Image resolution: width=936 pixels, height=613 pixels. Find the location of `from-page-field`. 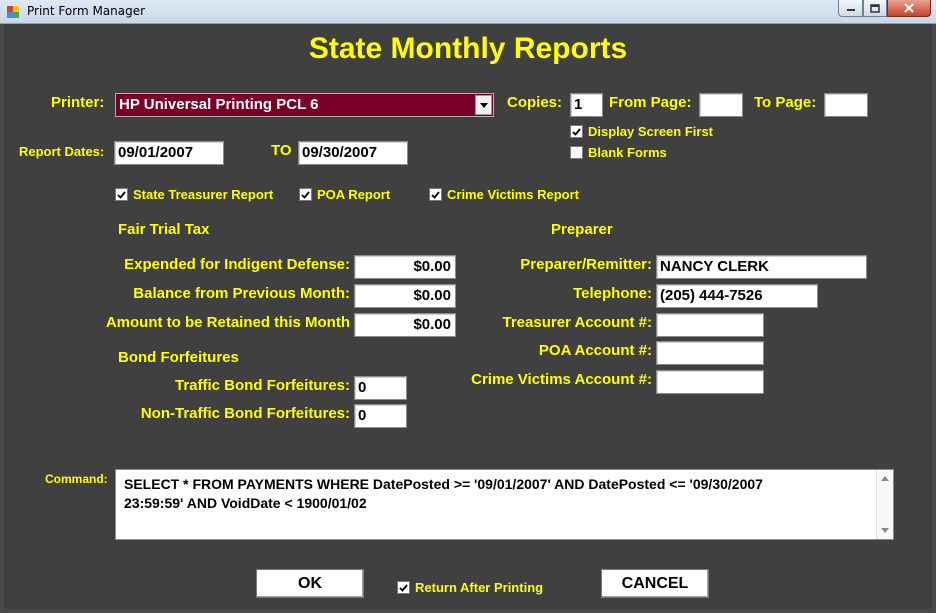

from-page-field is located at coordinates (721, 105).